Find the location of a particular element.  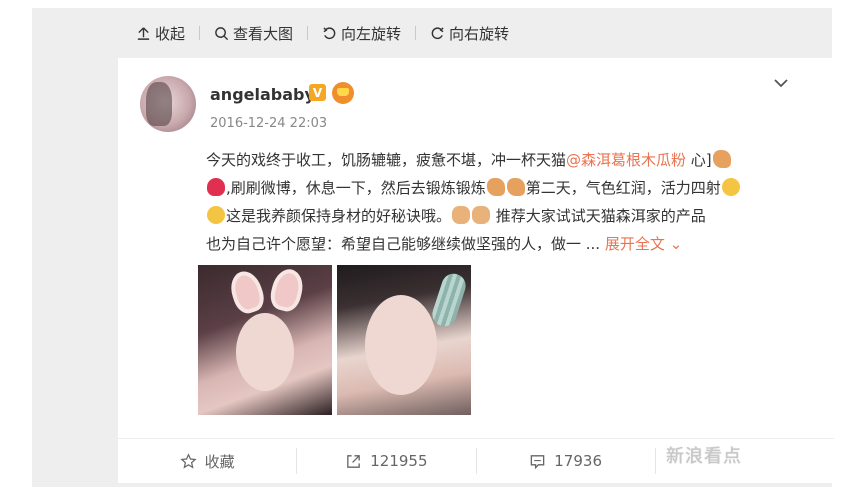

rotate-right-label: 向右旋转 is located at coordinates (479, 33).